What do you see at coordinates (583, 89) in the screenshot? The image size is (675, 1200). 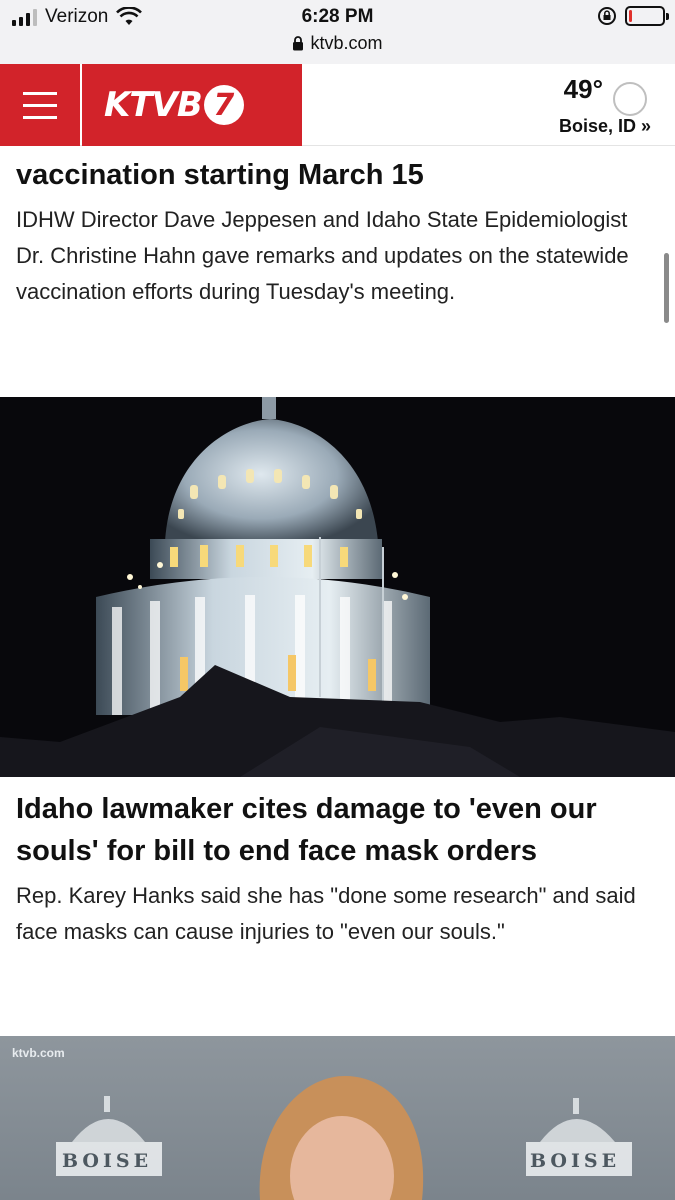 I see `temperature: 49°` at bounding box center [583, 89].